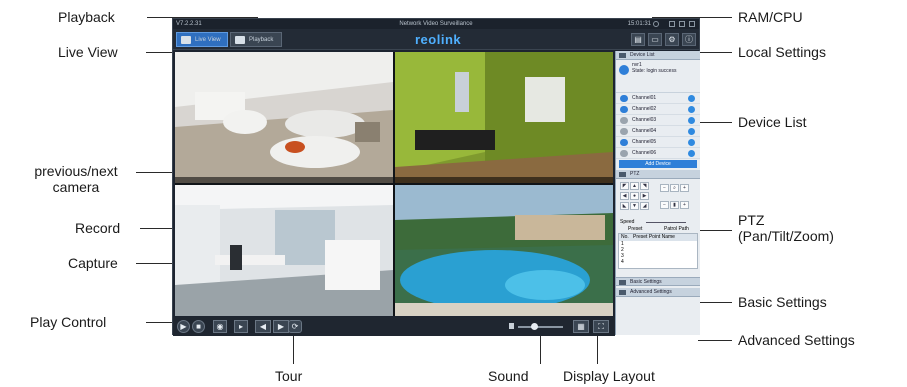 This screenshot has height=387, width=907. What do you see at coordinates (682, 24) in the screenshot?
I see `maximize-icon` at bounding box center [682, 24].